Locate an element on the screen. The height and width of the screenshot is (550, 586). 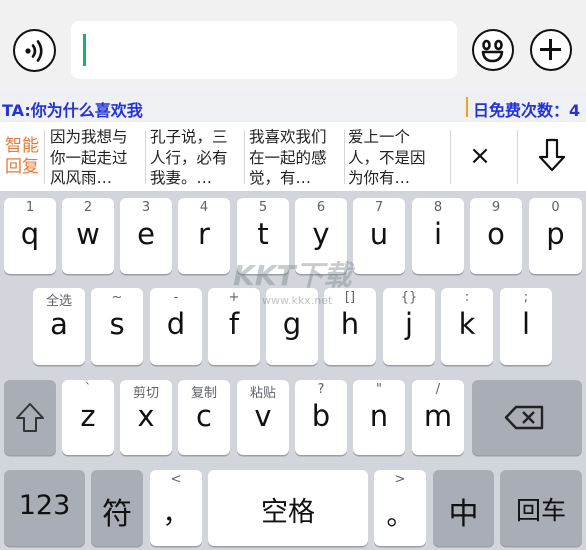
backspace-icon is located at coordinates (524, 417).